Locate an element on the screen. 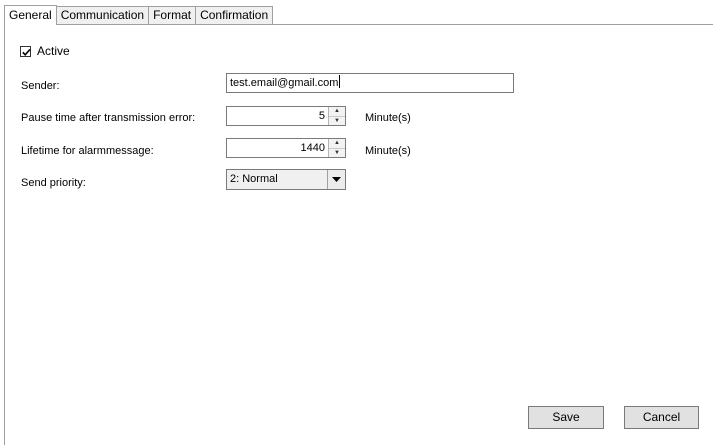 The height and width of the screenshot is (445, 713). pause-time-label: Pause time after transmission error: is located at coordinates (108, 118).